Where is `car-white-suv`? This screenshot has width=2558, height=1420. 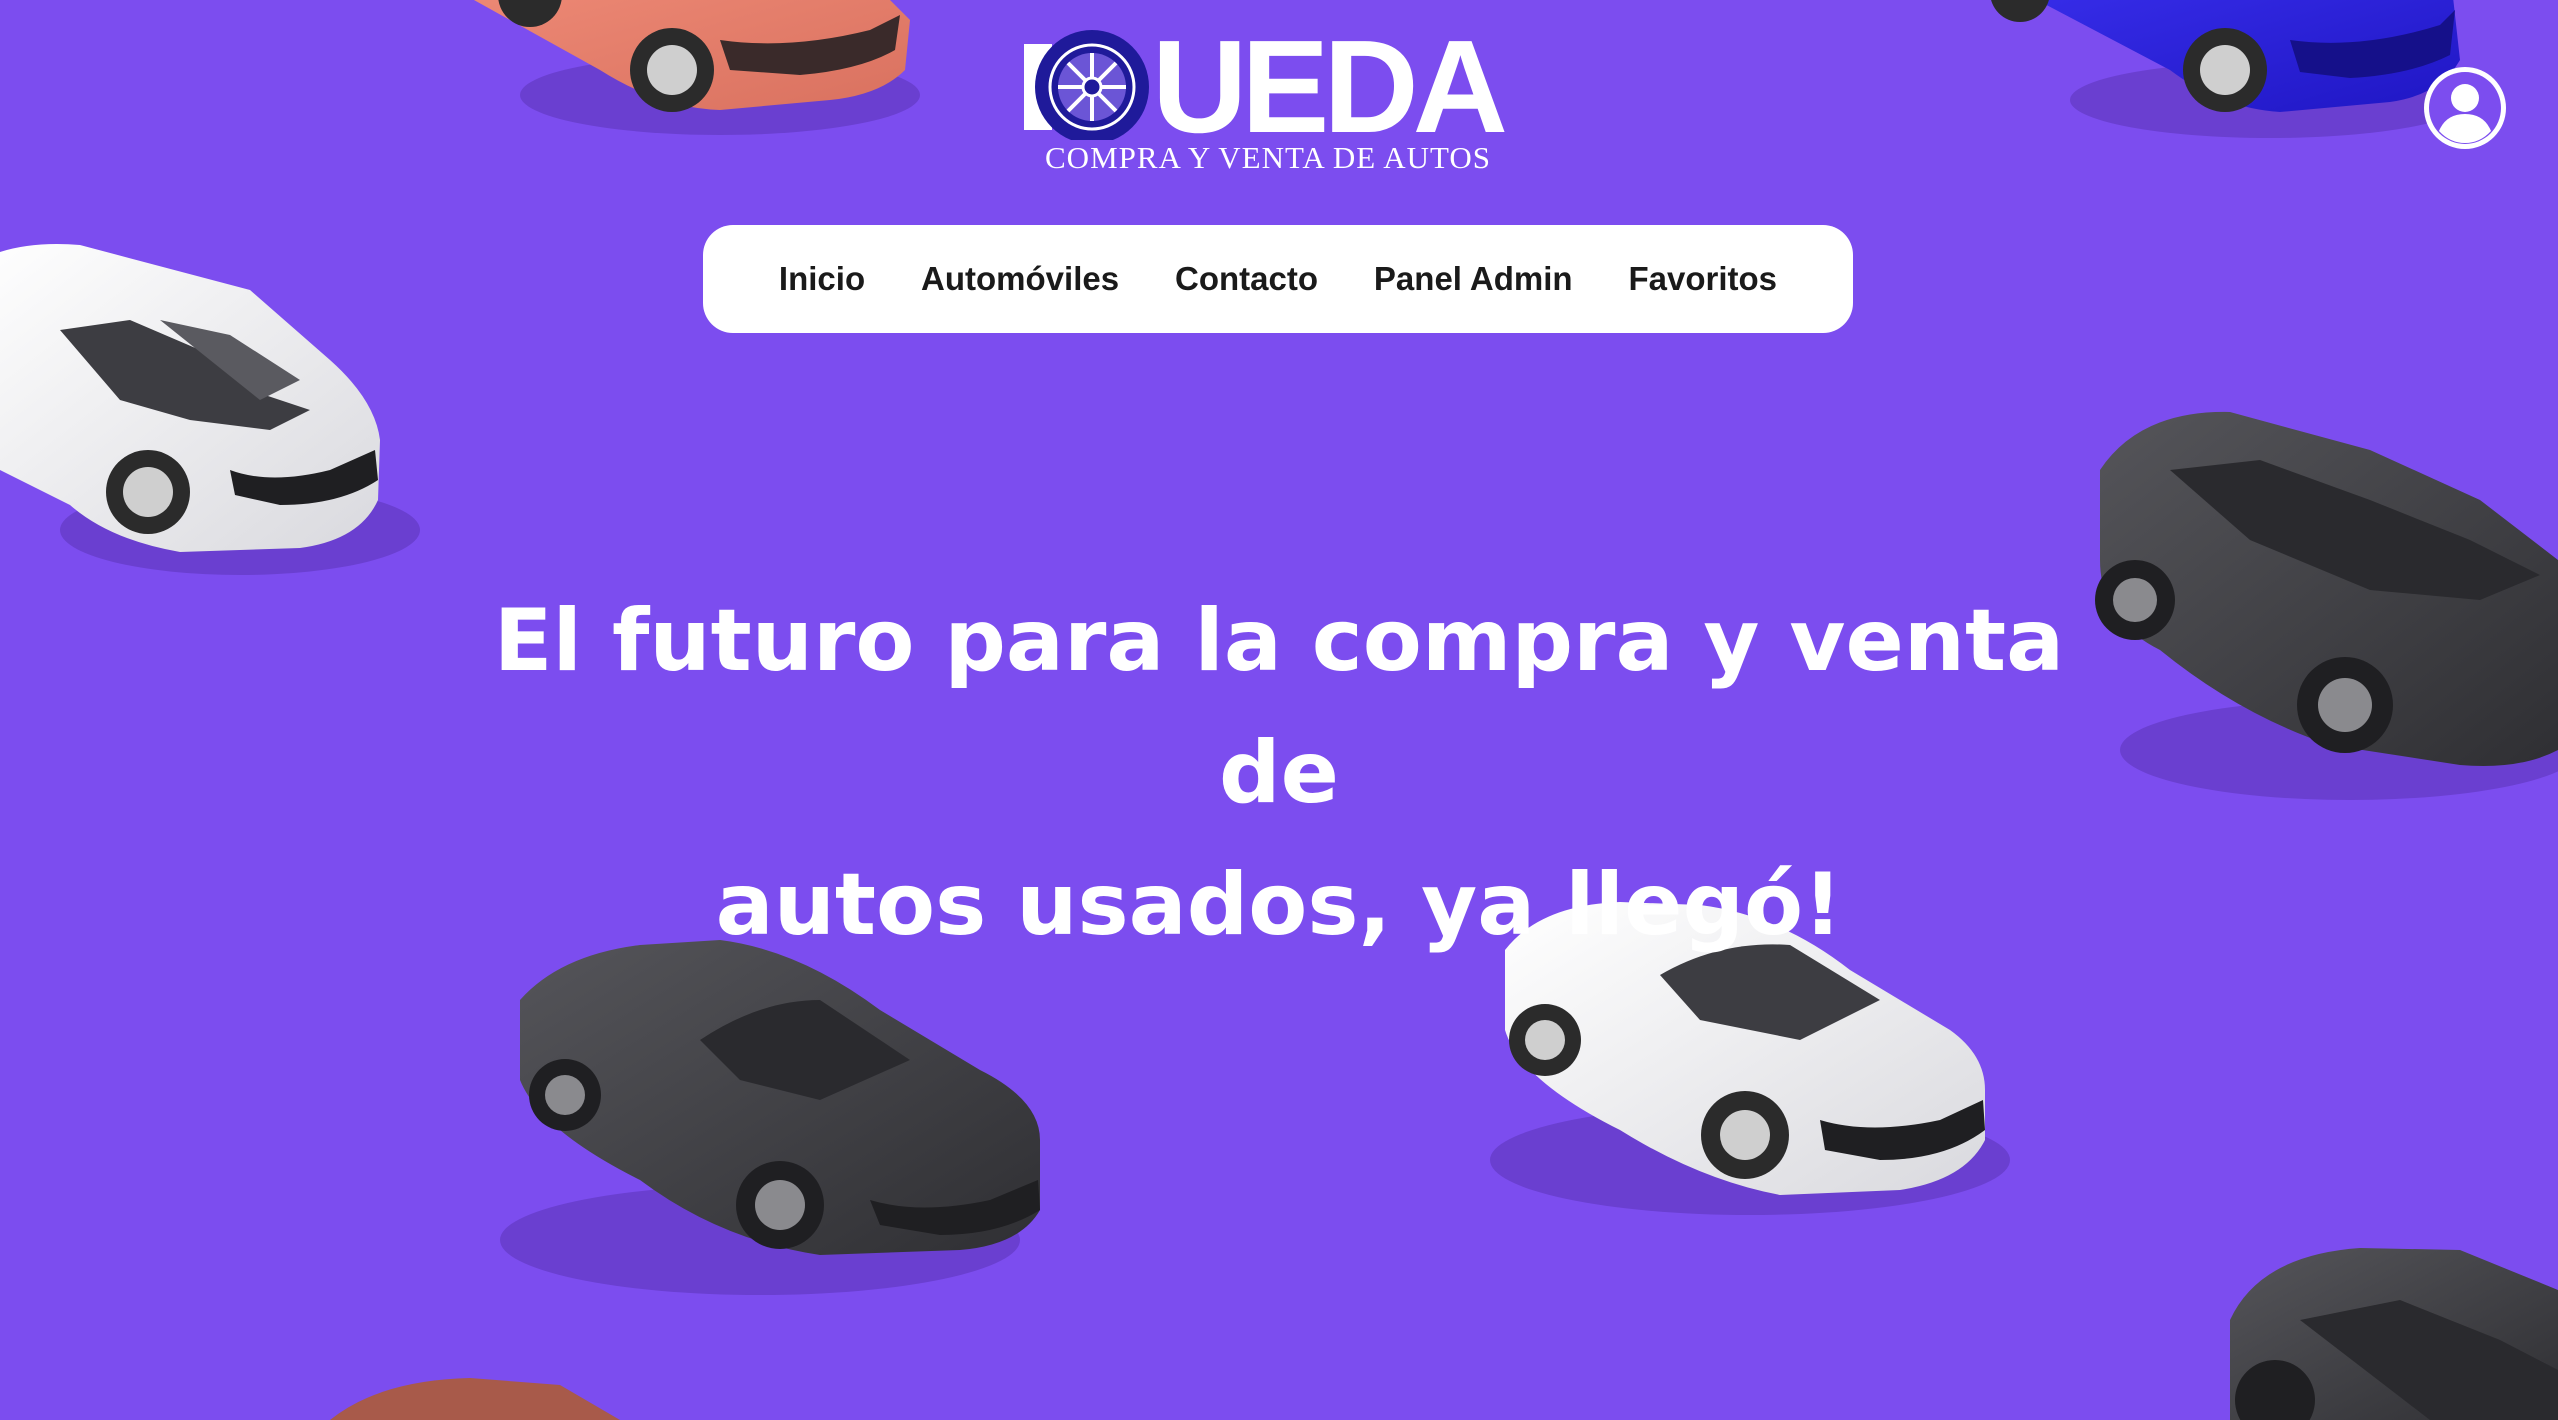
car-white-suv is located at coordinates (210, 409).